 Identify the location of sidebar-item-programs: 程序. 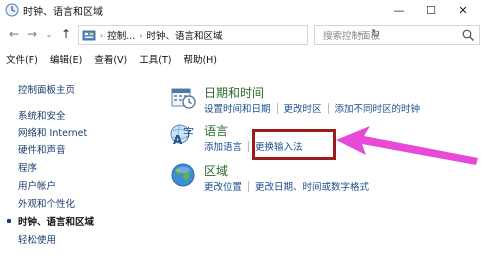
(27, 167).